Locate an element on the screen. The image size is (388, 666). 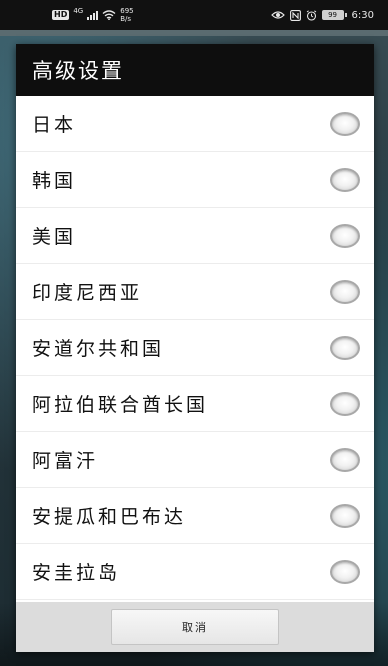
status-bar-right: 99 6:30 is located at coordinates (322, 15).